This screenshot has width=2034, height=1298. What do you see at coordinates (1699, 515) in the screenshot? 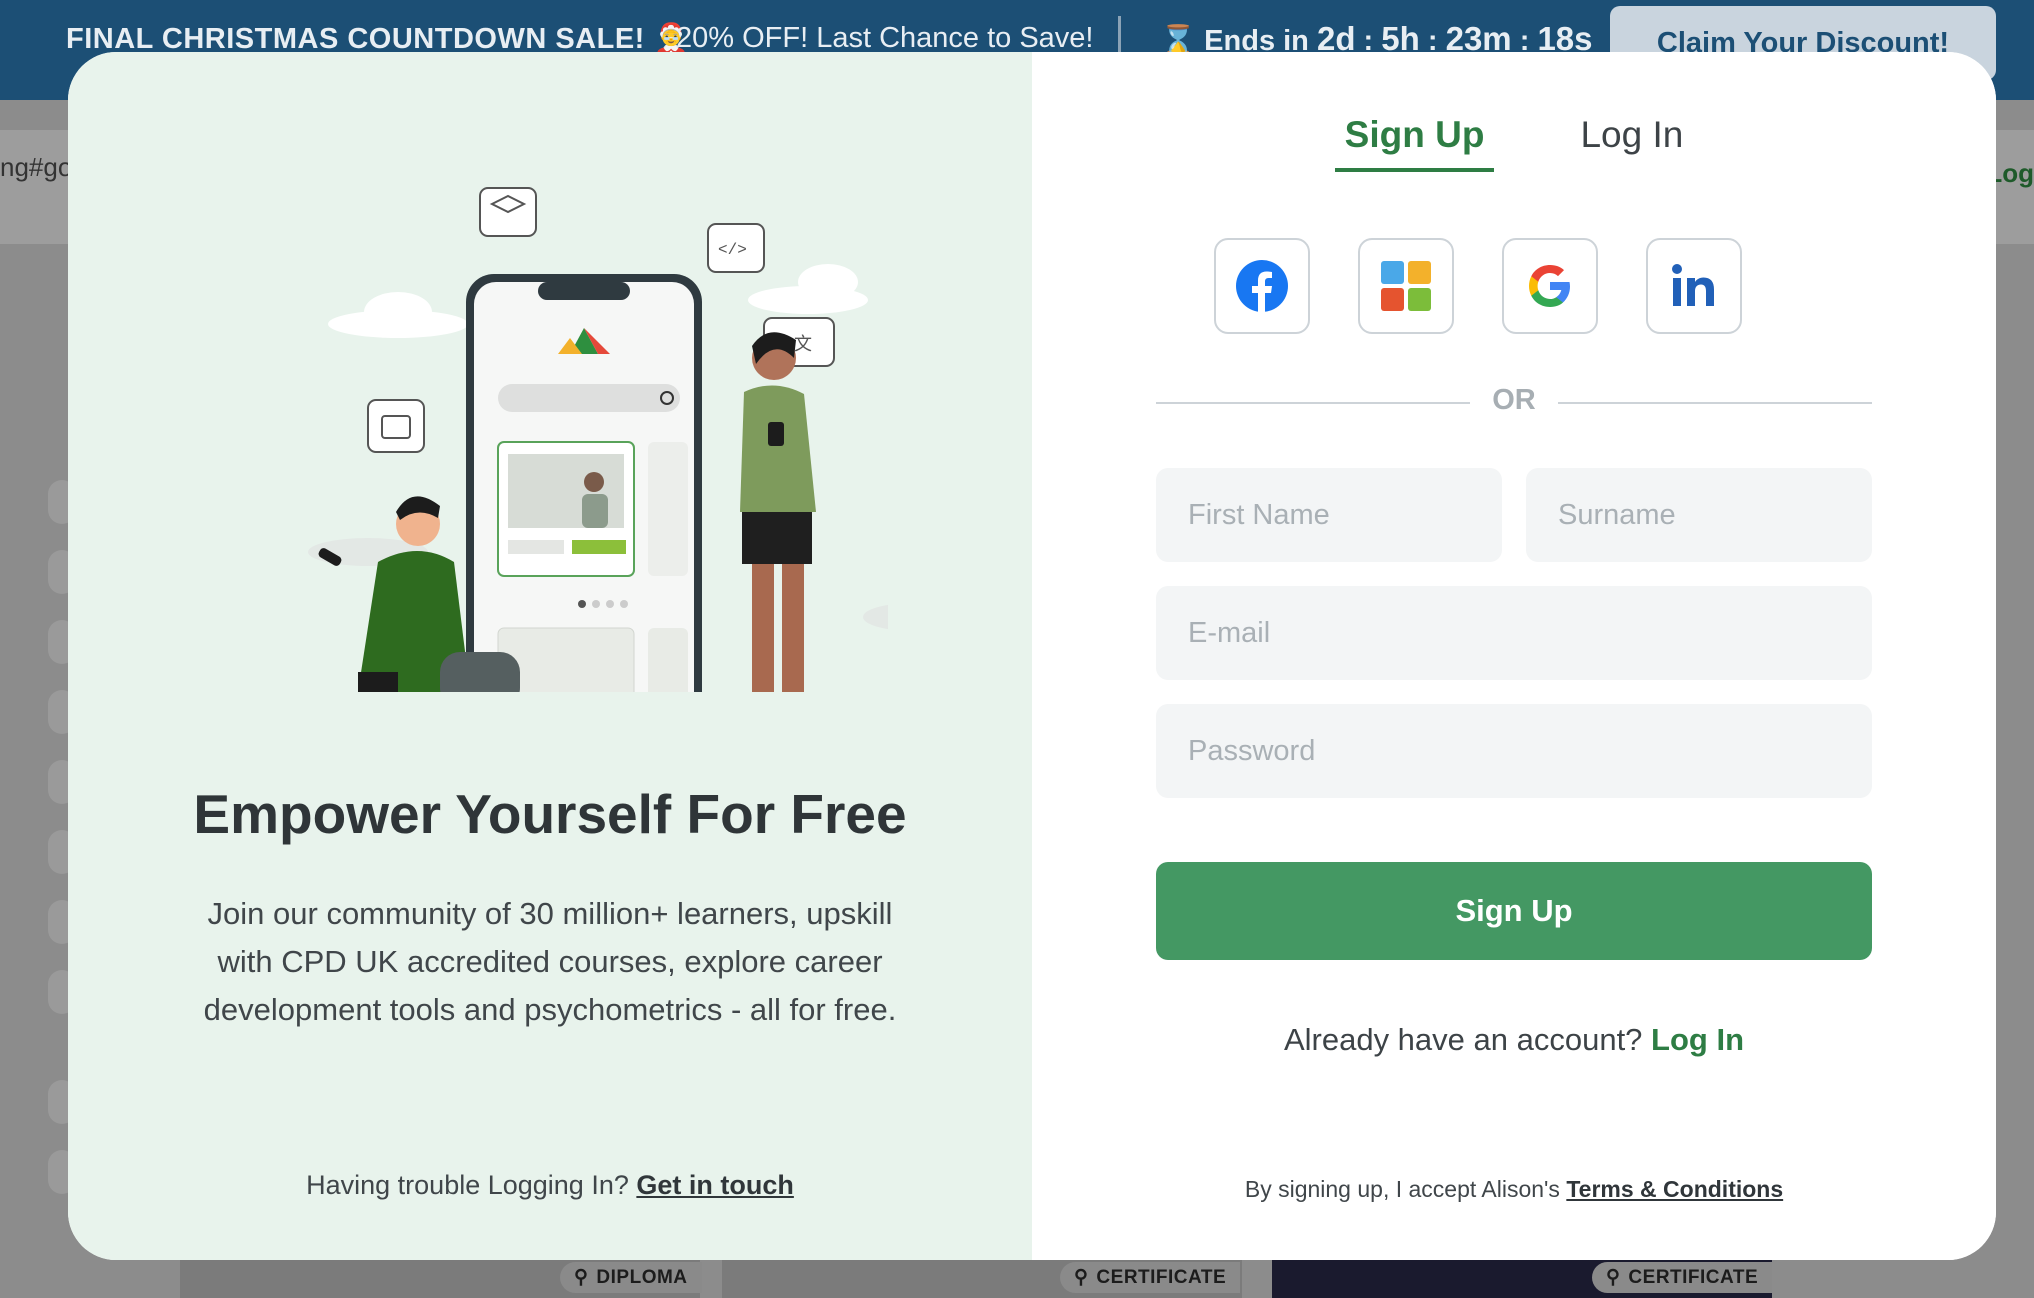
I see `surname-field` at bounding box center [1699, 515].